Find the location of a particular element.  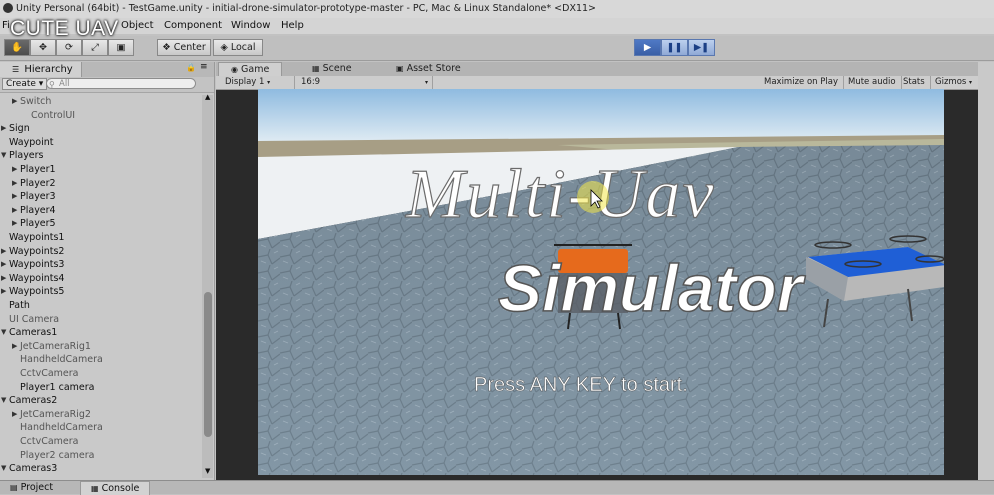

scroll-down-icon: ▼ is located at coordinates (207, 471).